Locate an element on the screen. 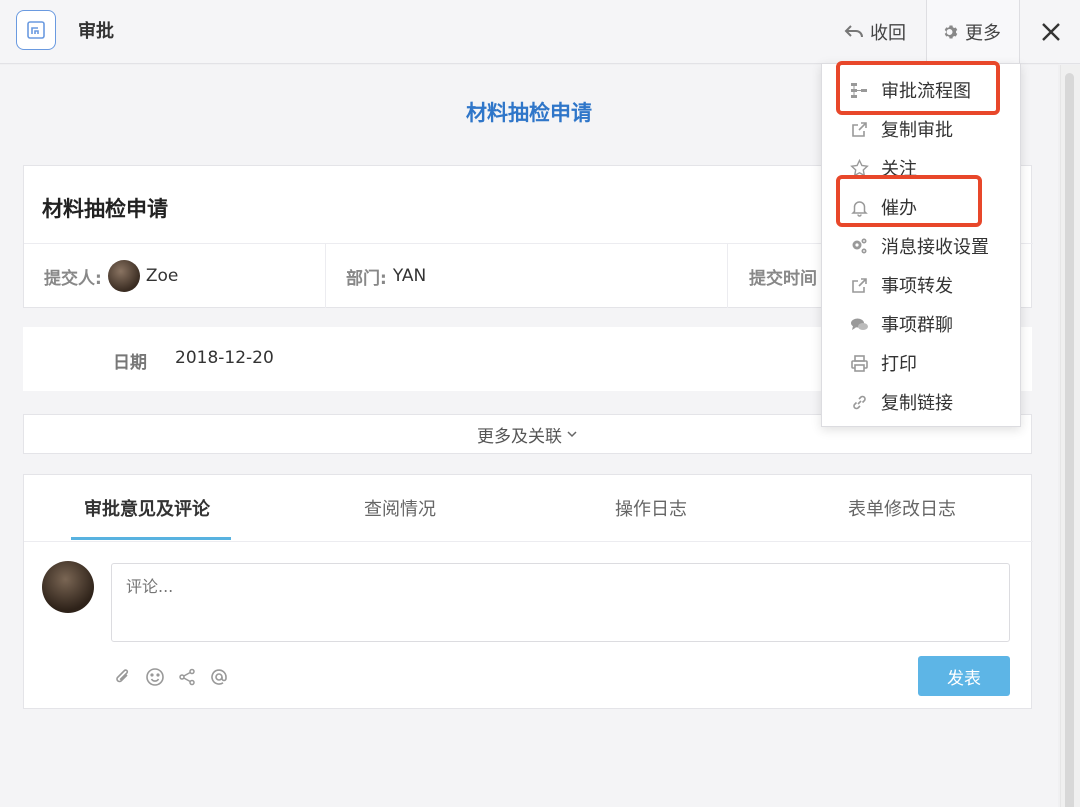 The height and width of the screenshot is (807, 1080). menu-item-approval-flowchart: 审批流程图 is located at coordinates (921, 90).